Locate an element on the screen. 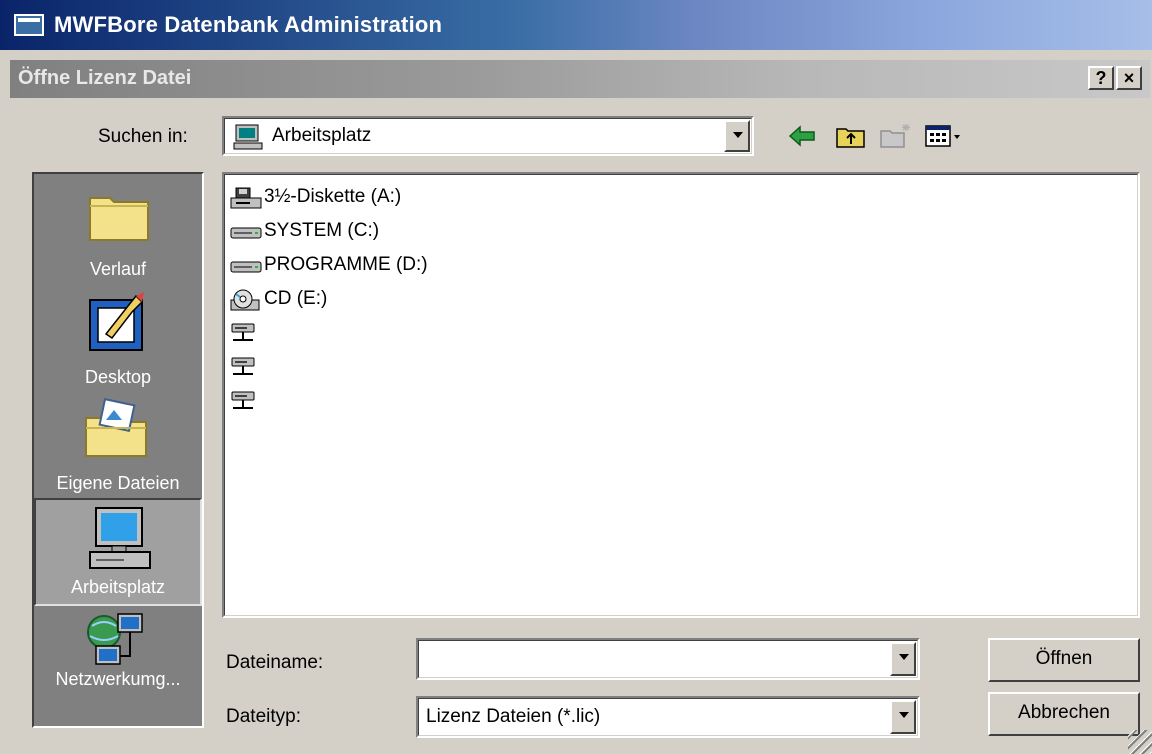 This screenshot has width=1152, height=754. place-desktop: Desktop is located at coordinates (118, 340).